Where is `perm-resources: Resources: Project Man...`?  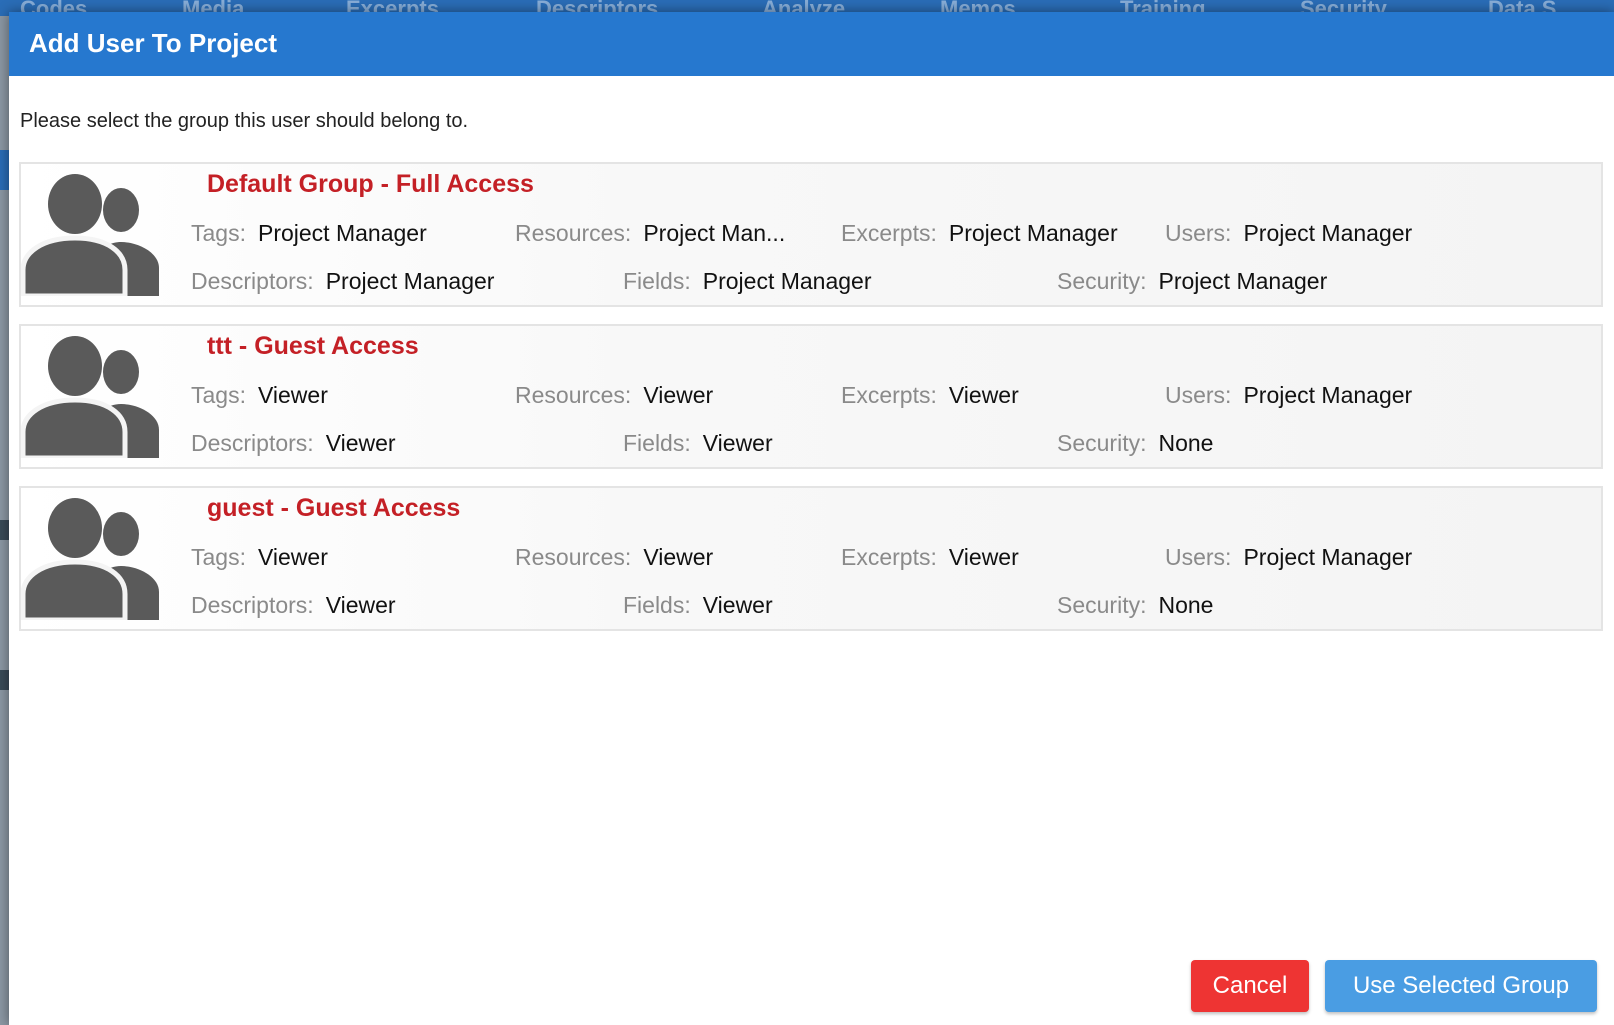
perm-resources: Resources: Project Man... is located at coordinates (650, 233).